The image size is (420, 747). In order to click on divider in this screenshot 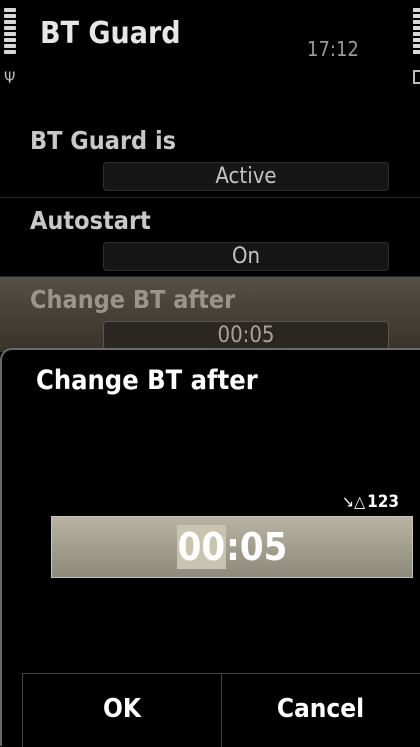, I will do `click(210, 197)`.